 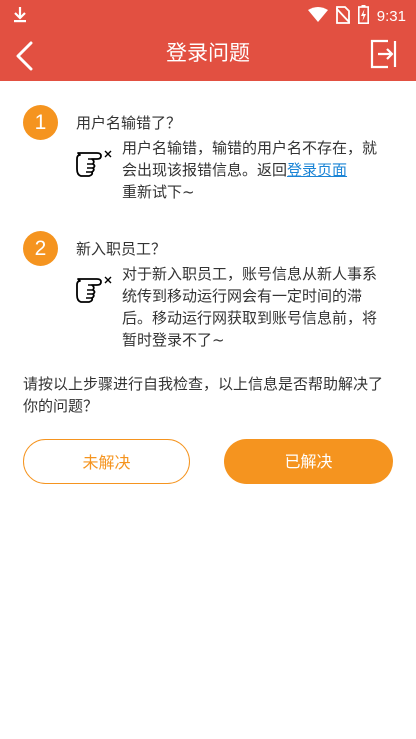 I want to click on back-arrow-icon, so click(x=24, y=56).